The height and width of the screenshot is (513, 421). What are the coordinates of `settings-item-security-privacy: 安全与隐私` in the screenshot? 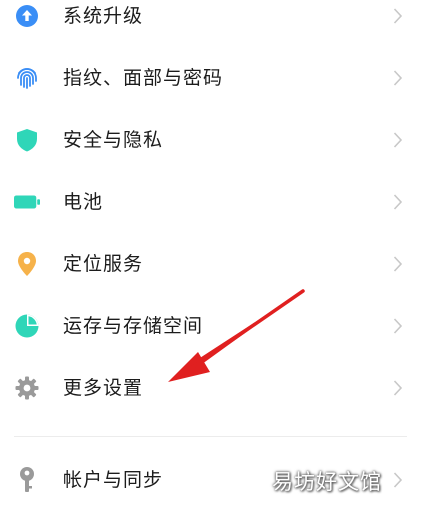 It's located at (210, 140).